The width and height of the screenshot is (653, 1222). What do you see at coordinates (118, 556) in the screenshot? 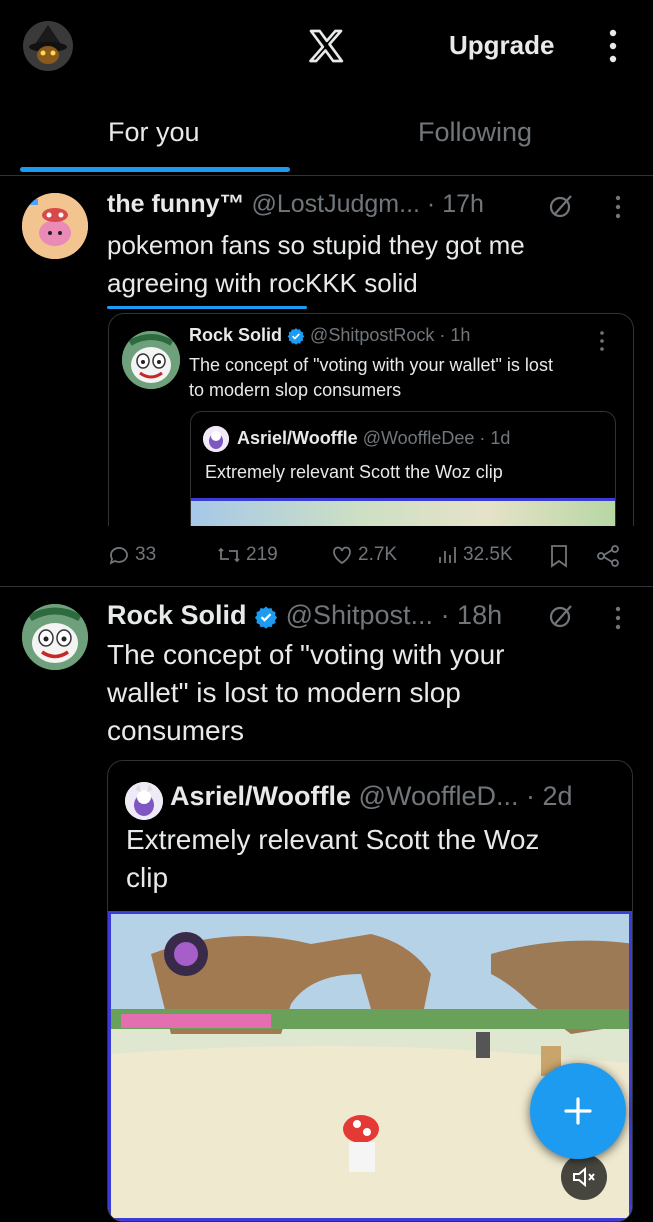
I see `reply-icon` at bounding box center [118, 556].